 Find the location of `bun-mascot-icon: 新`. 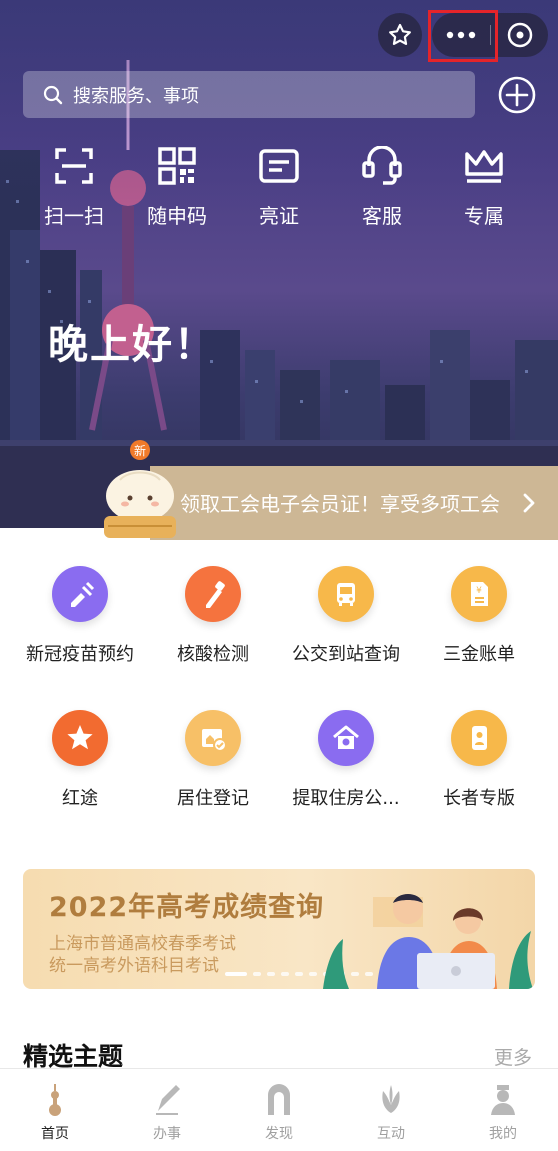

bun-mascot-icon: 新 is located at coordinates (140, 489).